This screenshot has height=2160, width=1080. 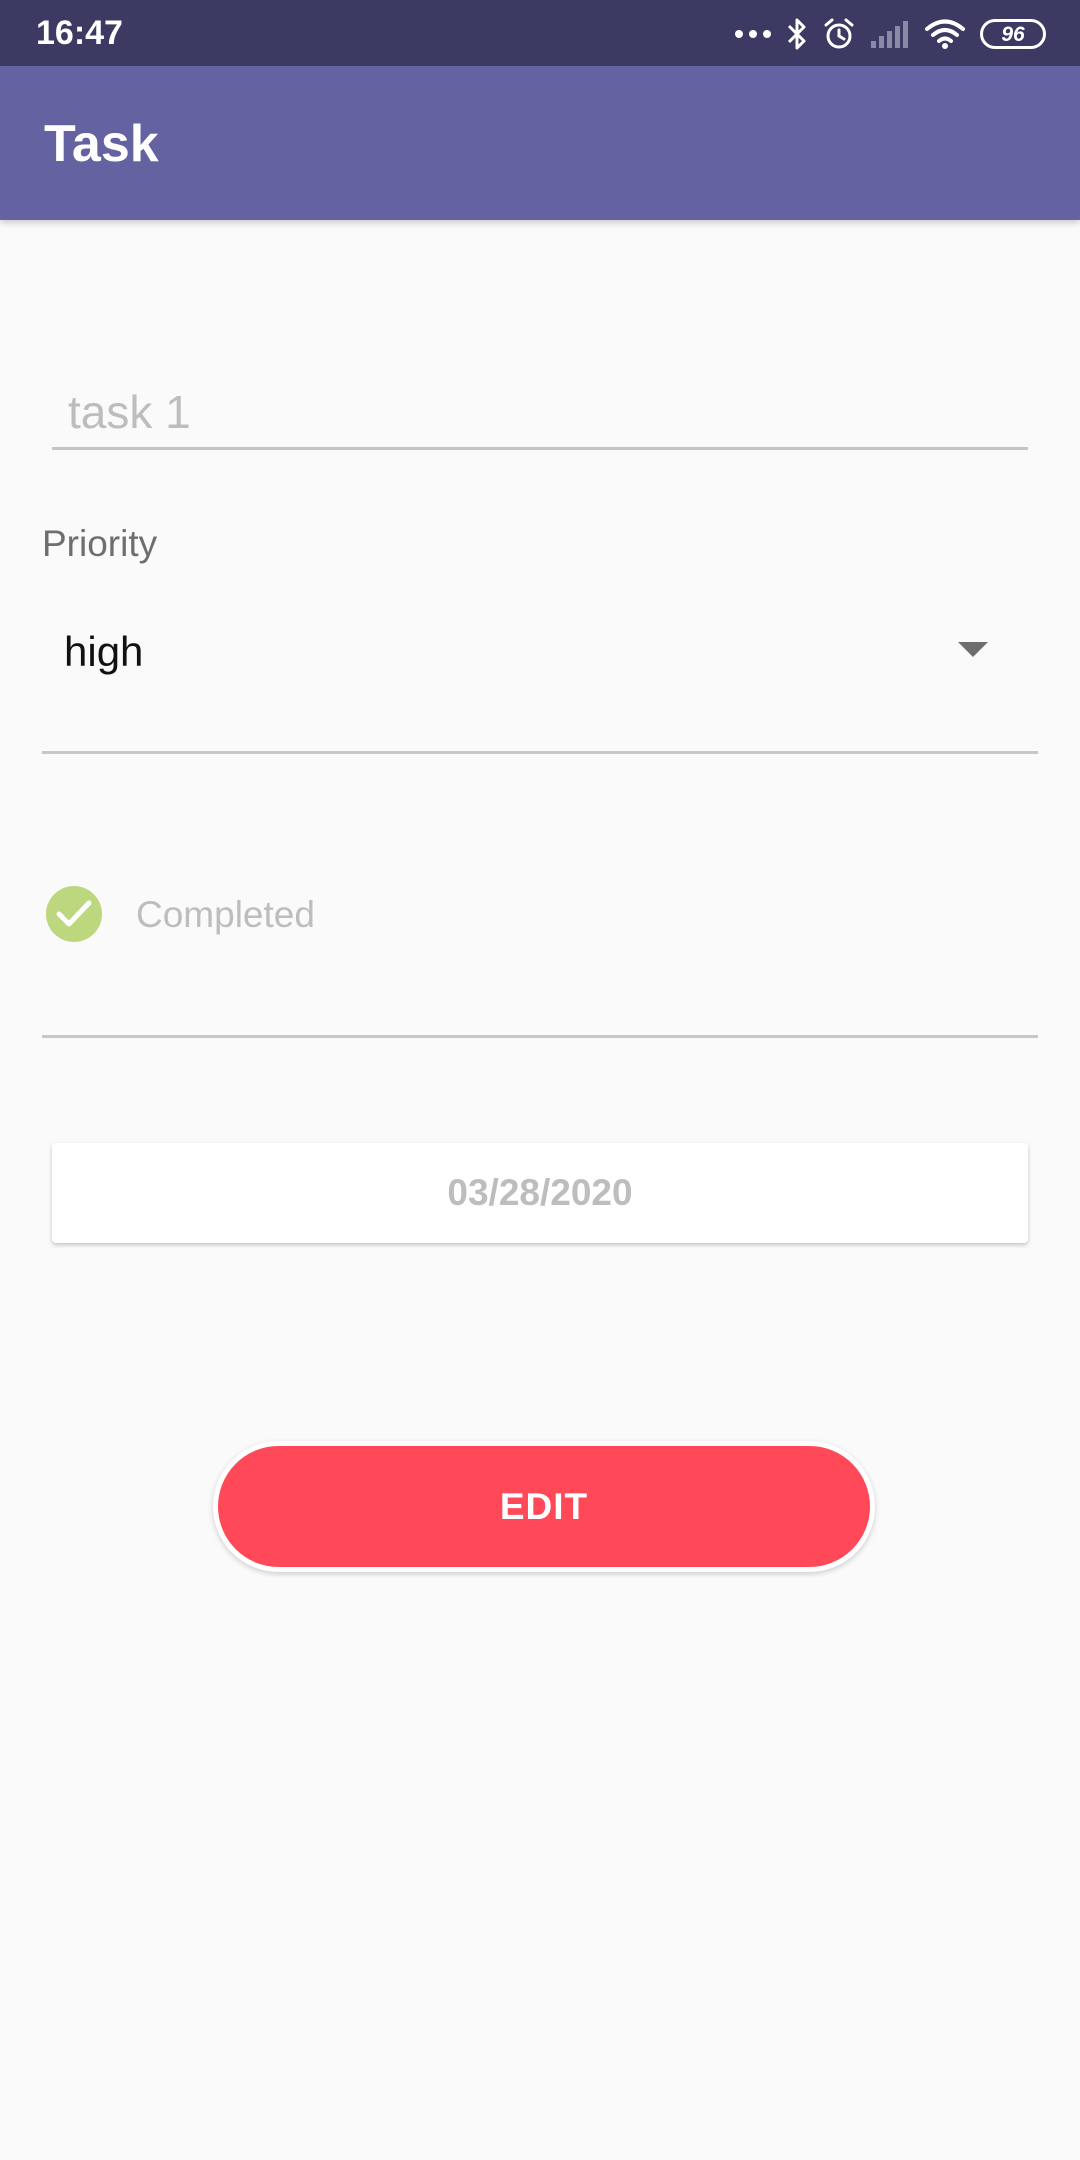 What do you see at coordinates (101, 144) in the screenshot?
I see `page-title: Task` at bounding box center [101, 144].